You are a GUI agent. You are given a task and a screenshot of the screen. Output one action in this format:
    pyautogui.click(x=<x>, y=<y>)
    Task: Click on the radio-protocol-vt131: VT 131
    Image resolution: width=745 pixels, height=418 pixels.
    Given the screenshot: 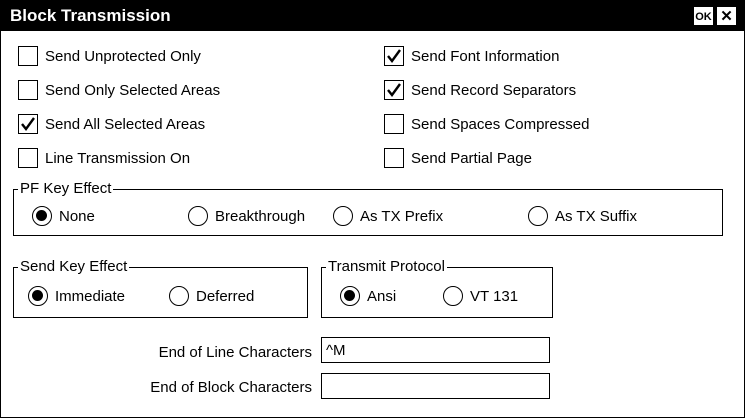 What is the action you would take?
    pyautogui.click(x=480, y=296)
    